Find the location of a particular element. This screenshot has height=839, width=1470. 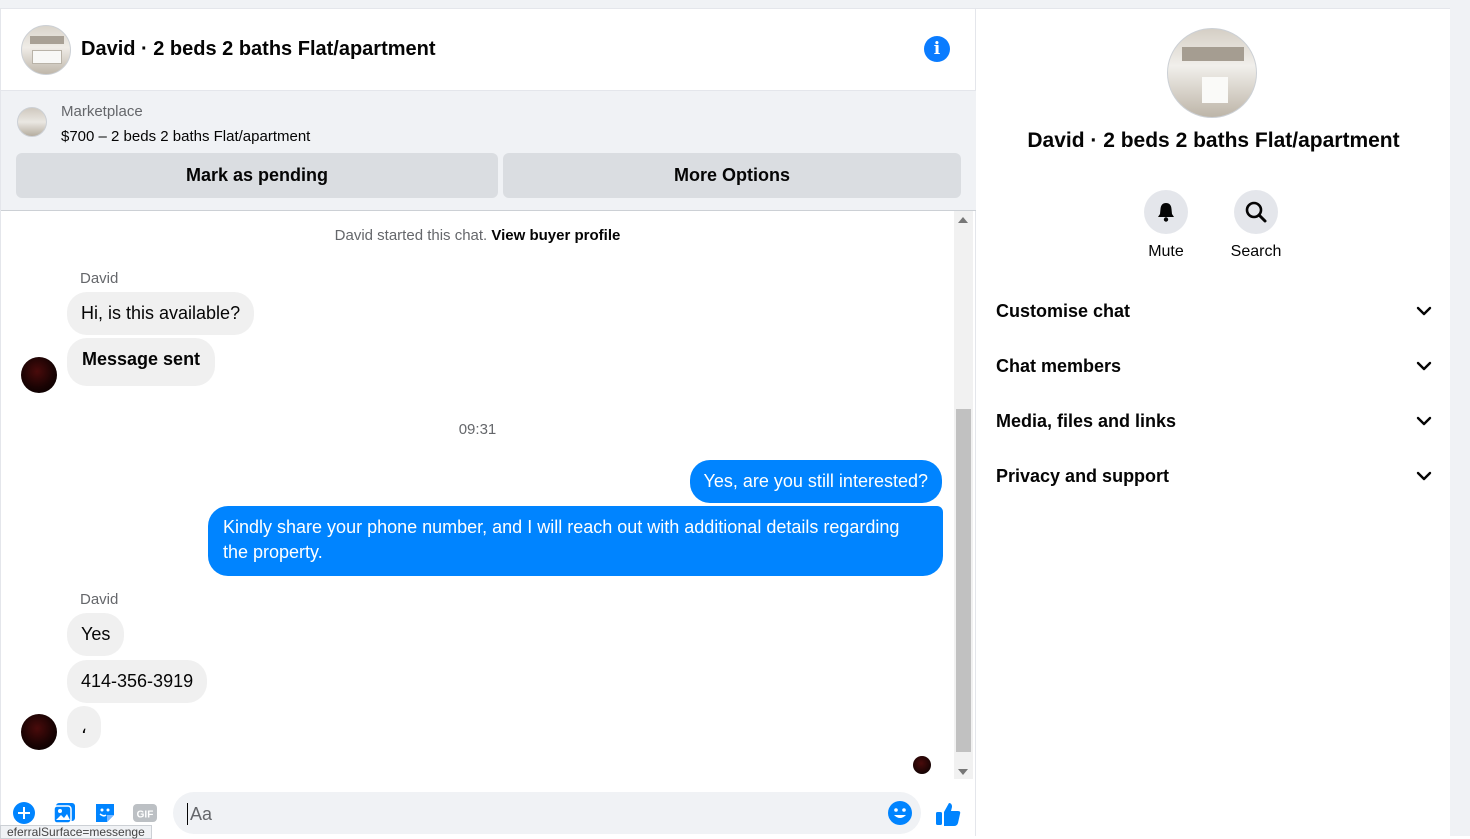

like-icon is located at coordinates (948, 814).